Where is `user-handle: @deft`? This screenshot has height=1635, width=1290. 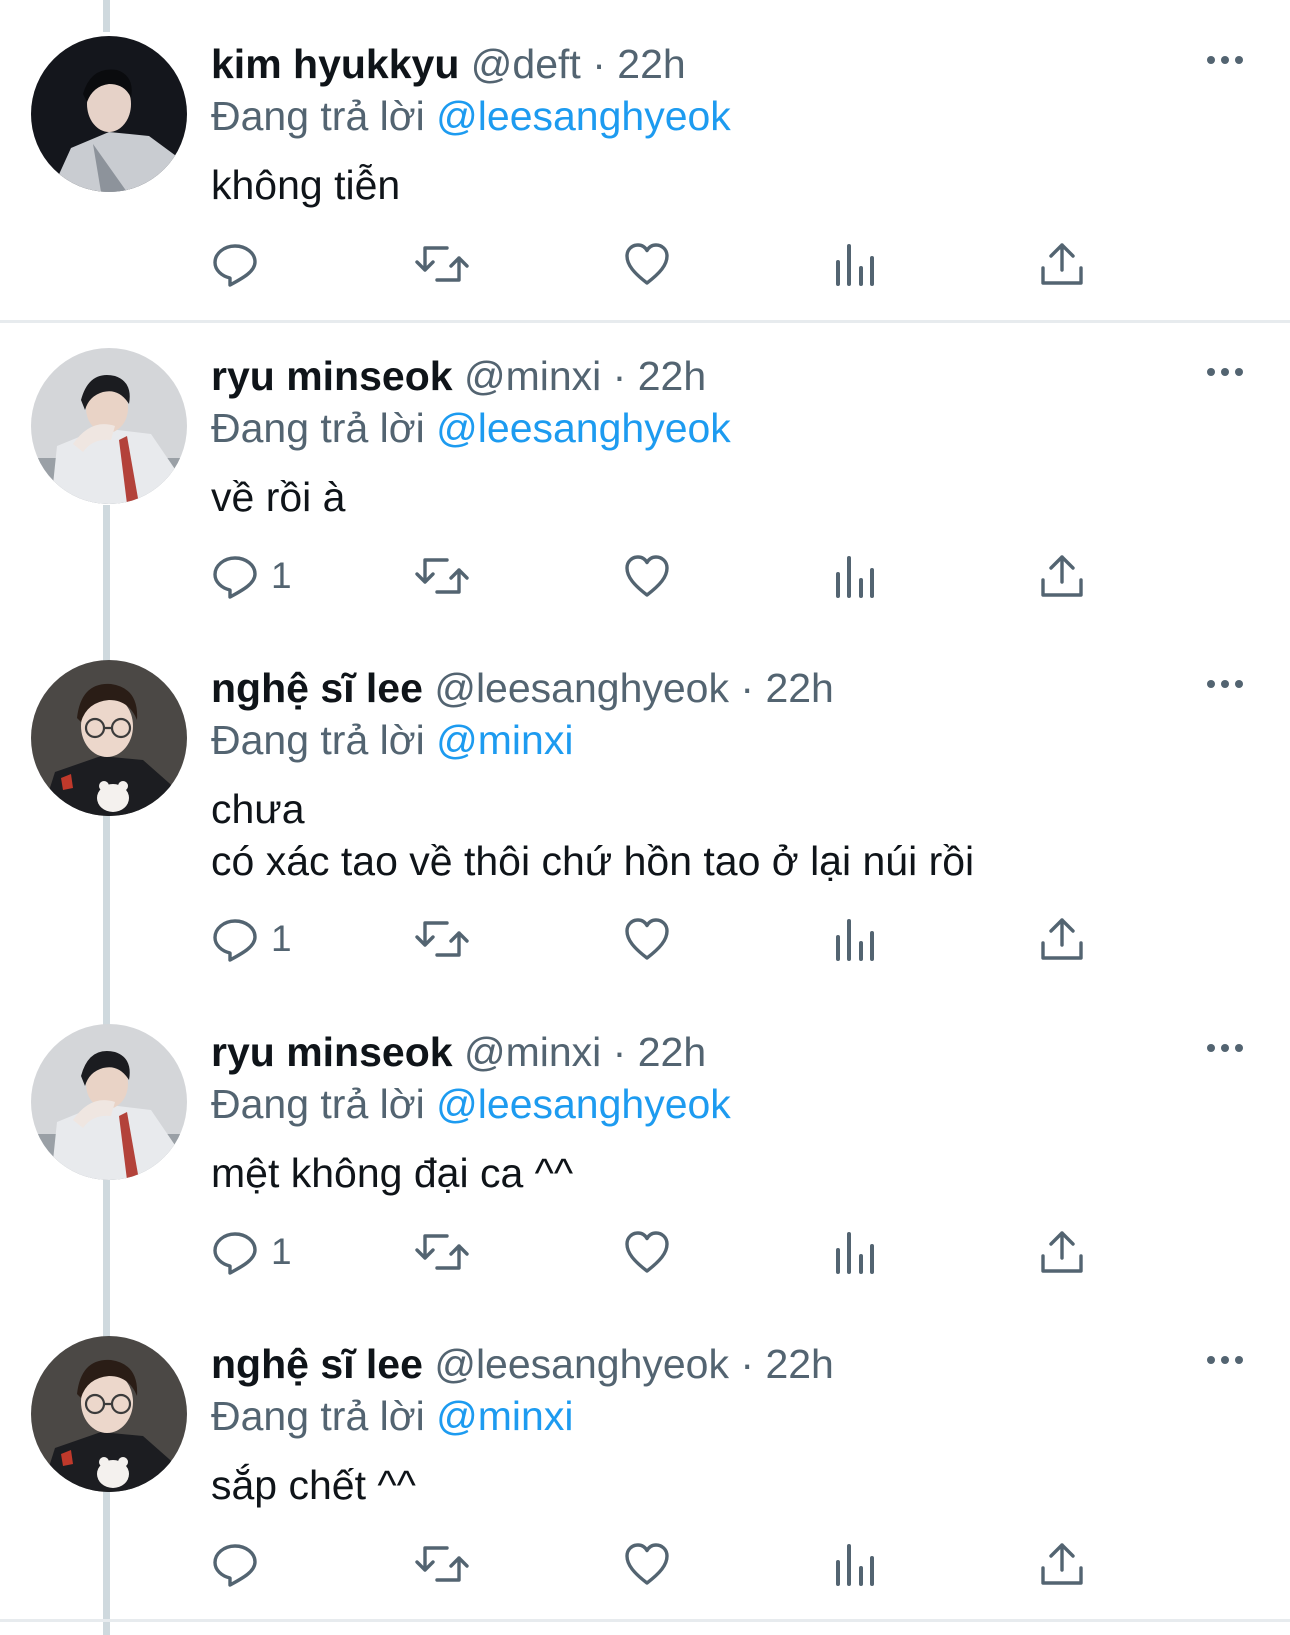
user-handle: @deft is located at coordinates (526, 64).